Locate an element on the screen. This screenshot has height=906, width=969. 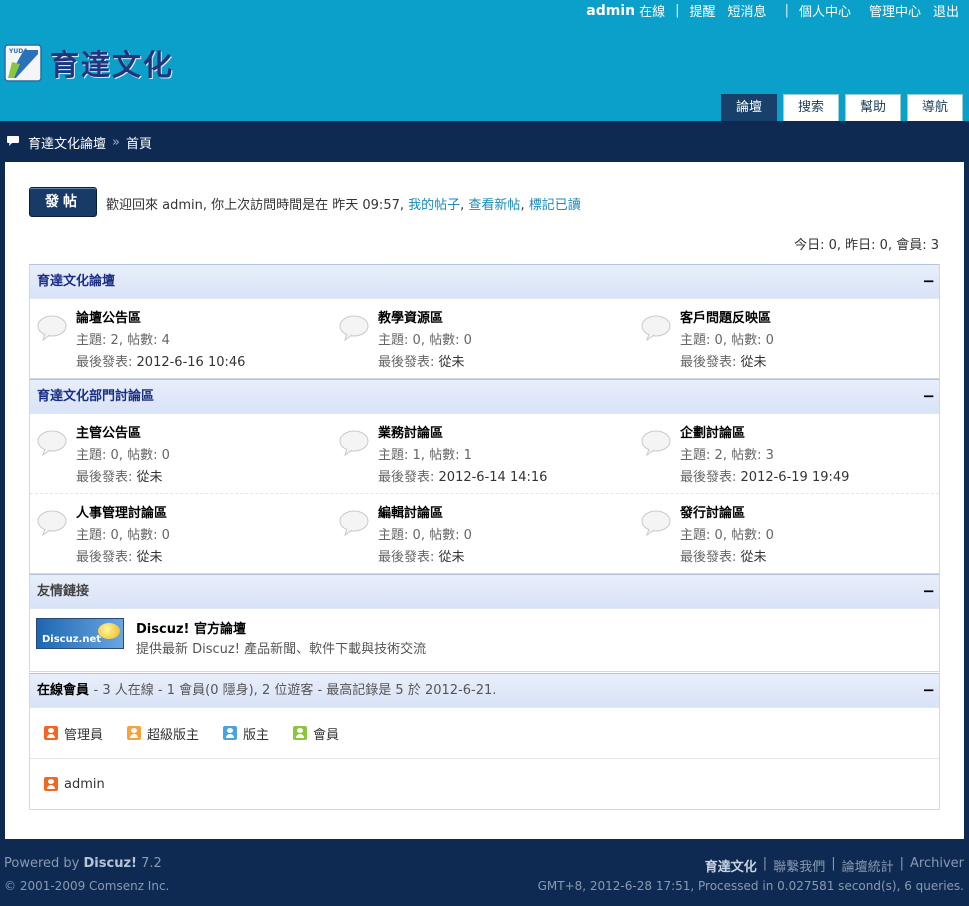
forum-last-post: 最後發表: 從未 is located at coordinates (723, 360).